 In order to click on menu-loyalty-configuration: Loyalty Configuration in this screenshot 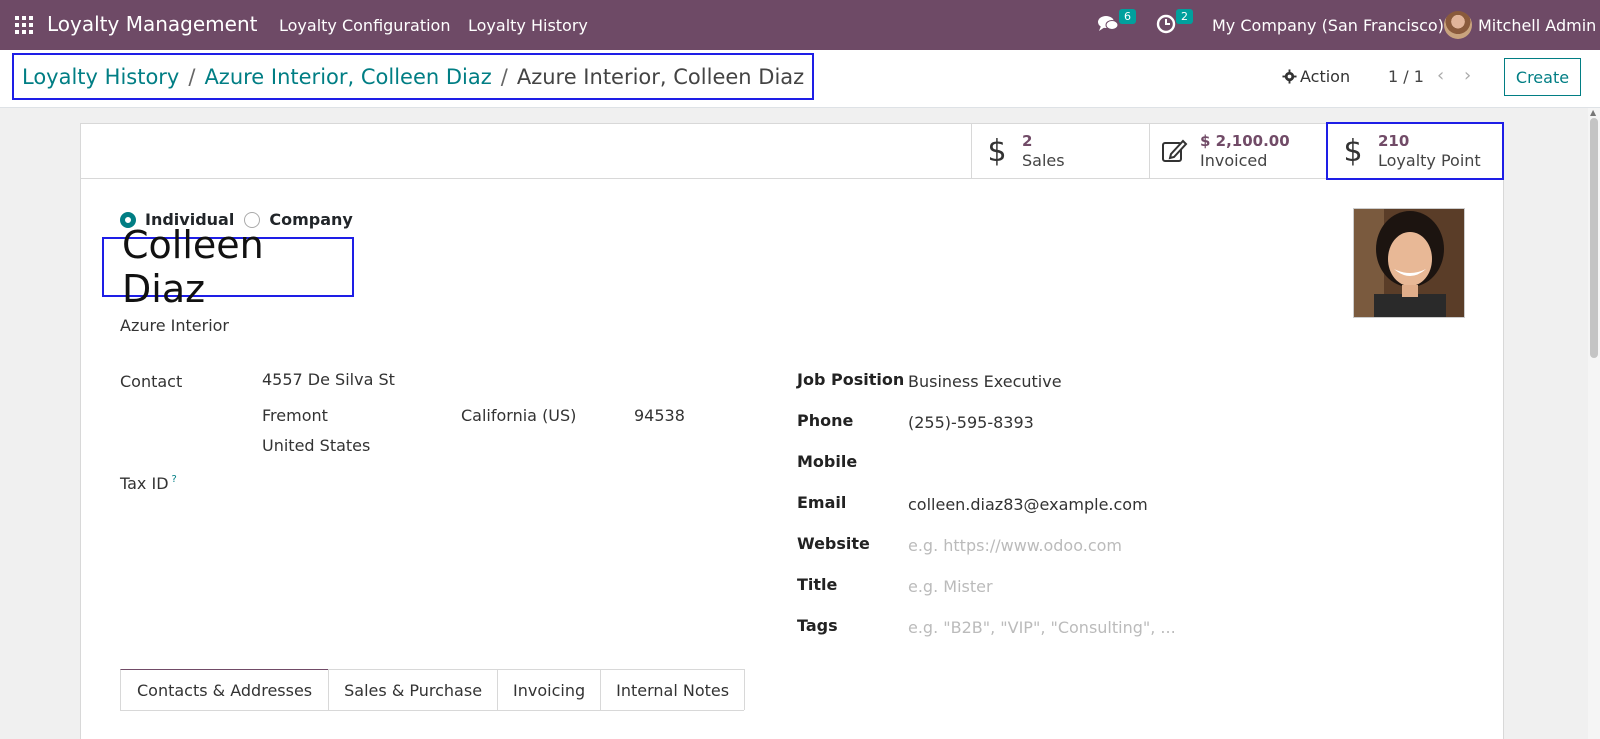, I will do `click(364, 25)`.